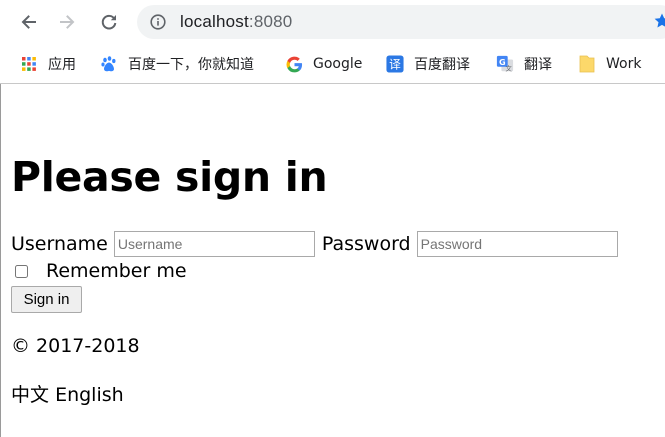  I want to click on lang-link-en: English, so click(89, 395).